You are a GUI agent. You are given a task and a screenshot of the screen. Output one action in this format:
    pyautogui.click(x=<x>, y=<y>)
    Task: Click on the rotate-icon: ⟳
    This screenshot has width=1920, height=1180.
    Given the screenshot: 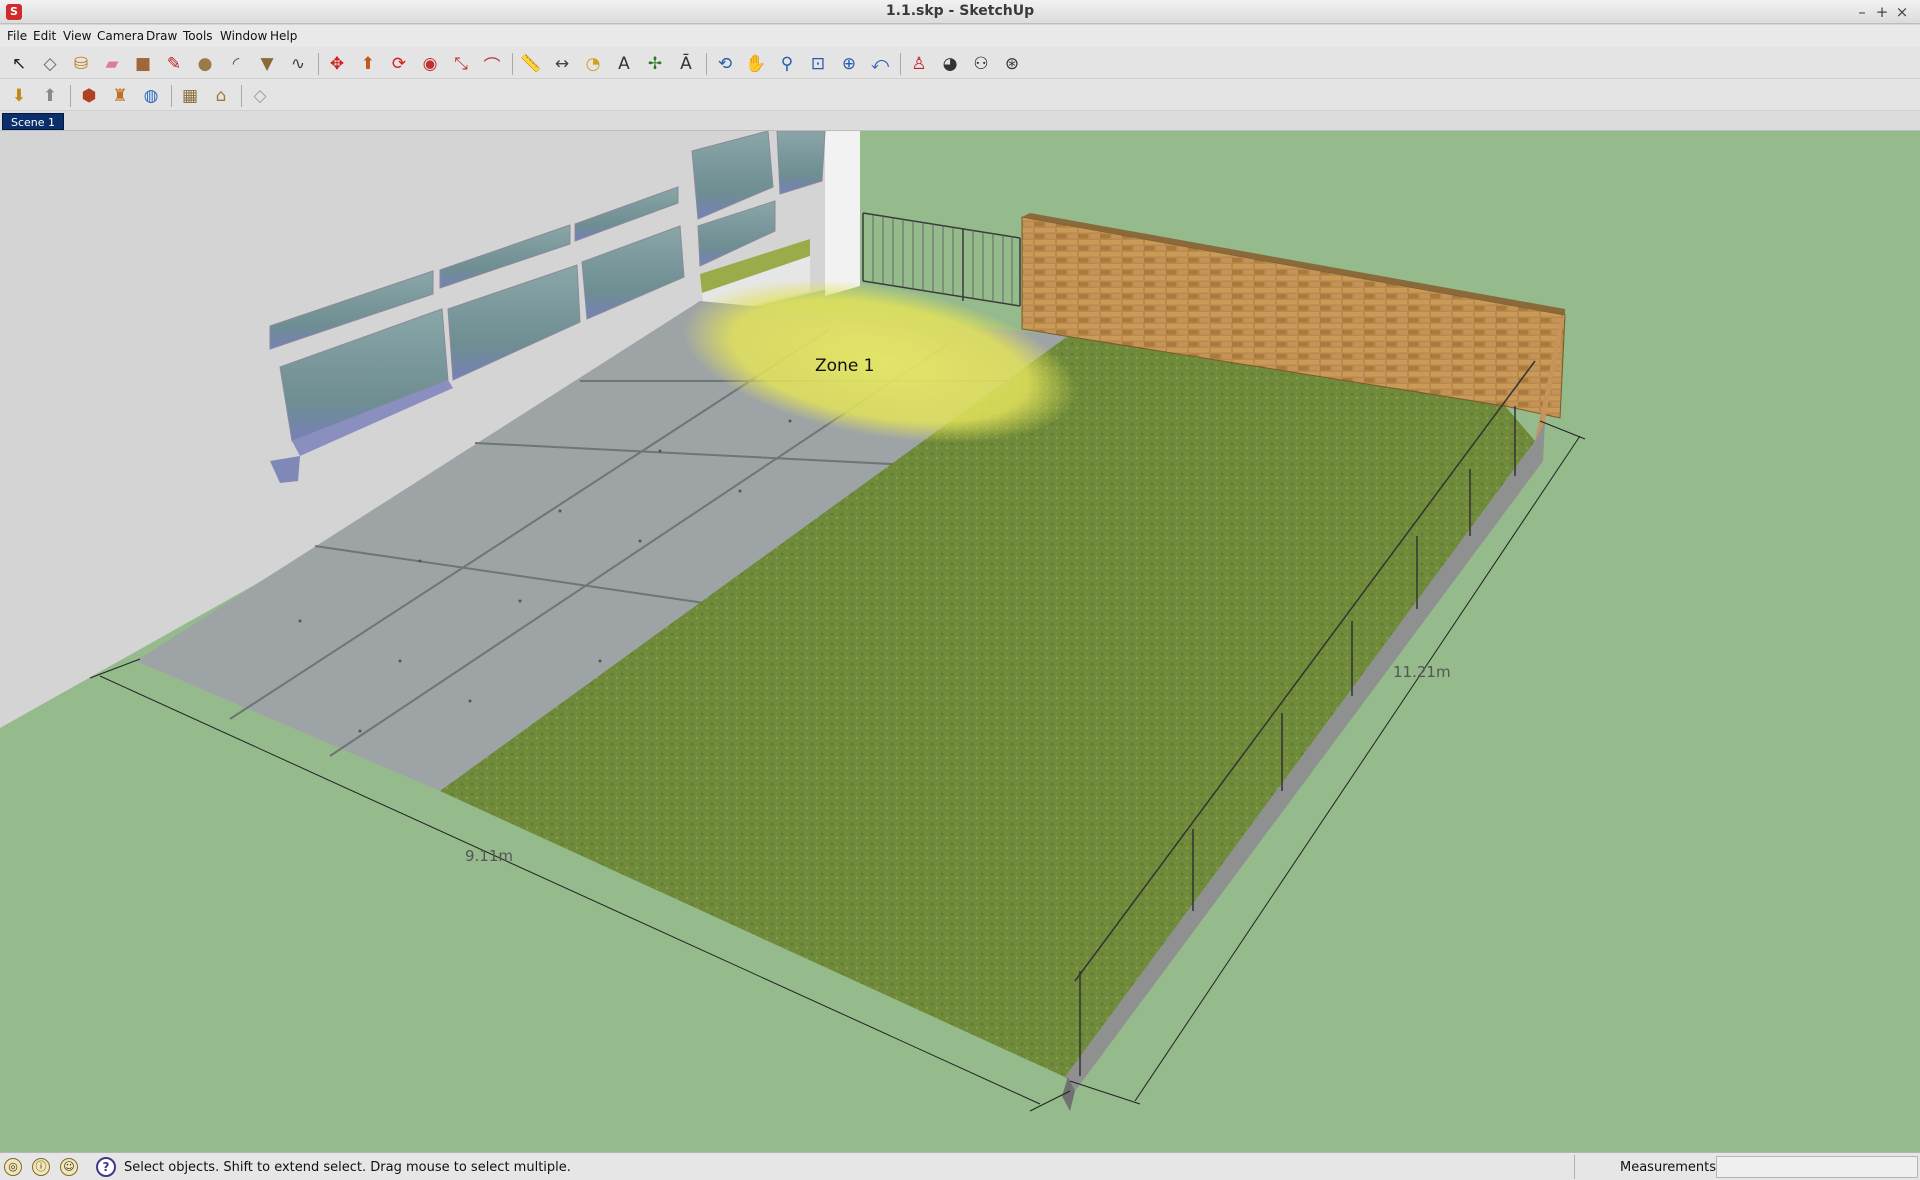 What is the action you would take?
    pyautogui.click(x=399, y=64)
    